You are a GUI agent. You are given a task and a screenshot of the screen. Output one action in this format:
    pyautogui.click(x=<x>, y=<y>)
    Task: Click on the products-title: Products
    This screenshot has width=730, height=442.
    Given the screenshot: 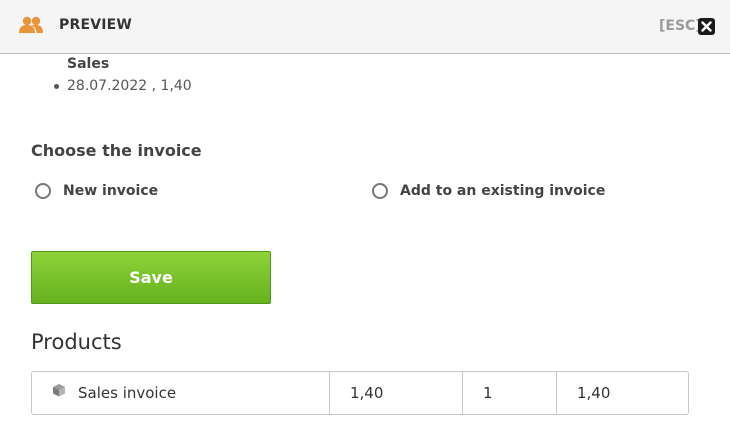 What is the action you would take?
    pyautogui.click(x=76, y=342)
    